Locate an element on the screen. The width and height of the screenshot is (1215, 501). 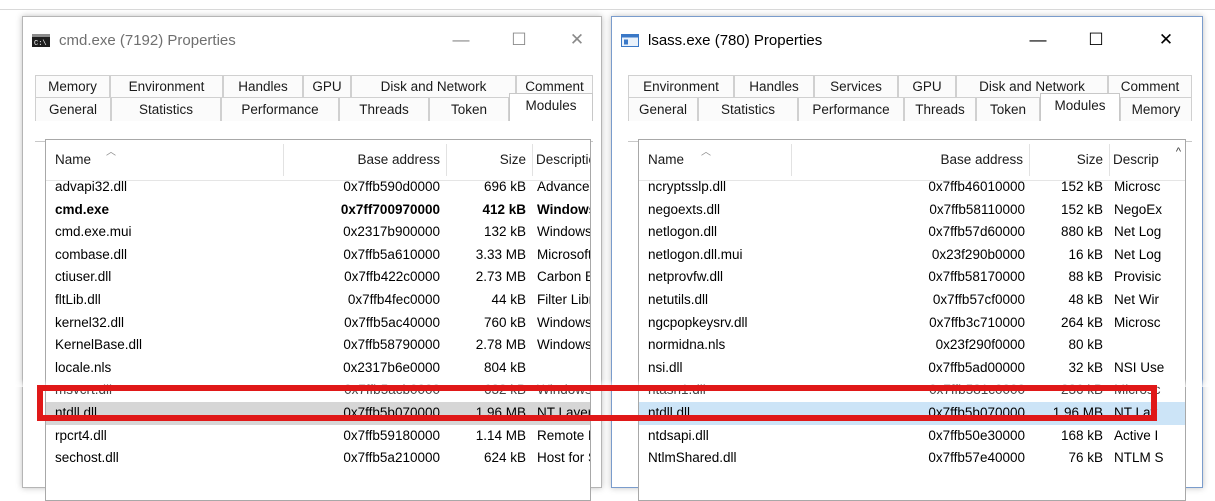
description-cell: Windows N is located at coordinates (564, 345).